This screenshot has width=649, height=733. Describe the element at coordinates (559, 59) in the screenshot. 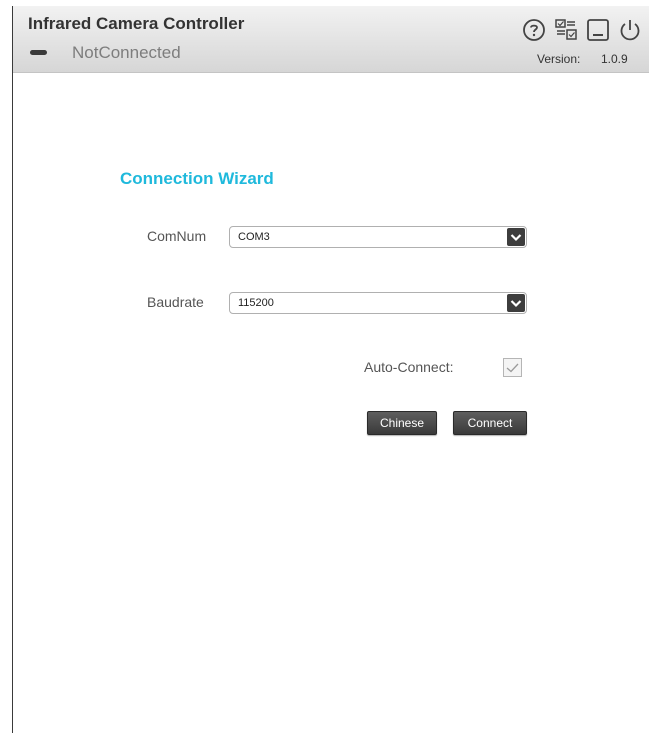

I see `version-label: Version:` at that location.